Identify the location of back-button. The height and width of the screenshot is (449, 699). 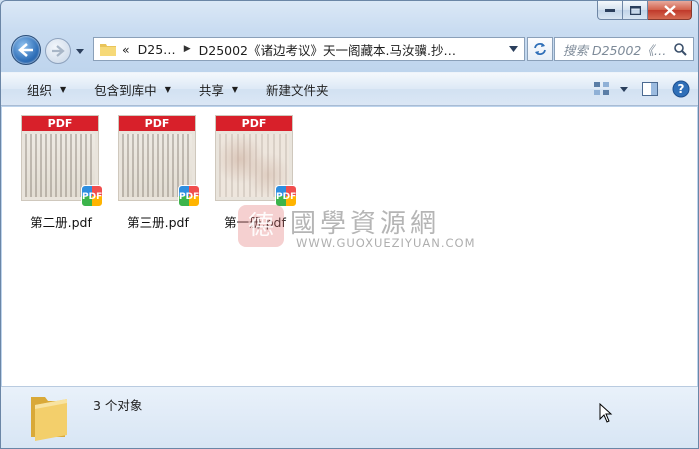
(26, 50).